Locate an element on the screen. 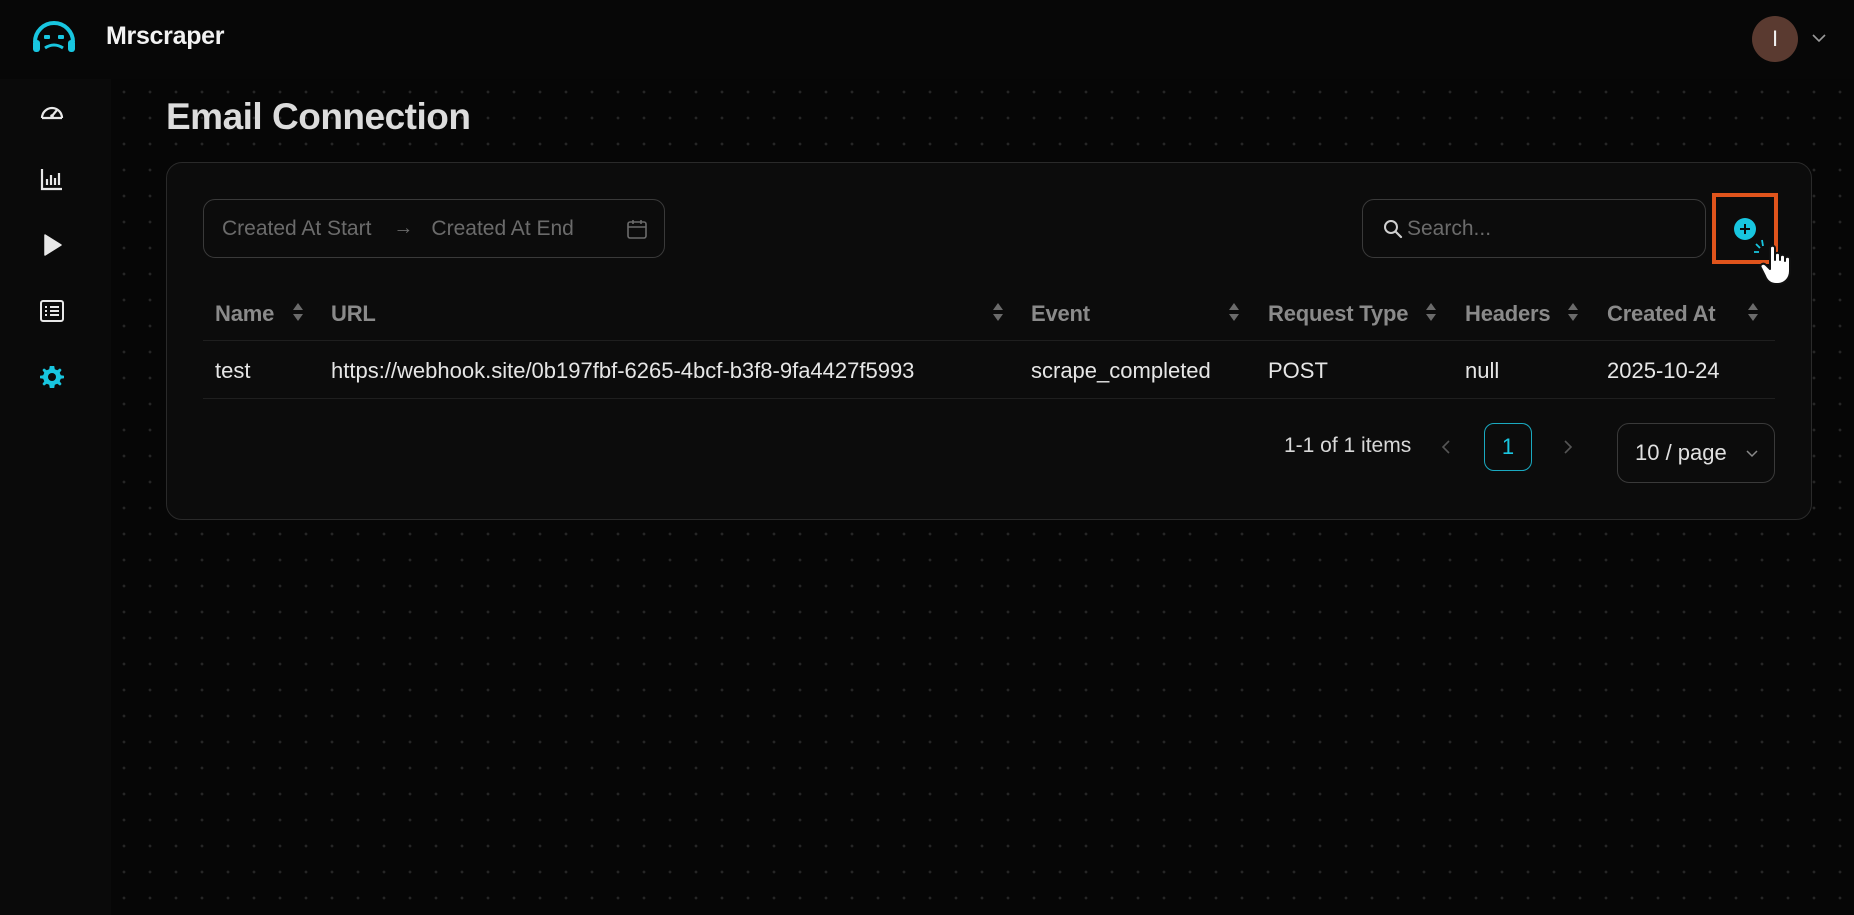  pointer-hand-cursor-icon is located at coordinates (1772, 262).